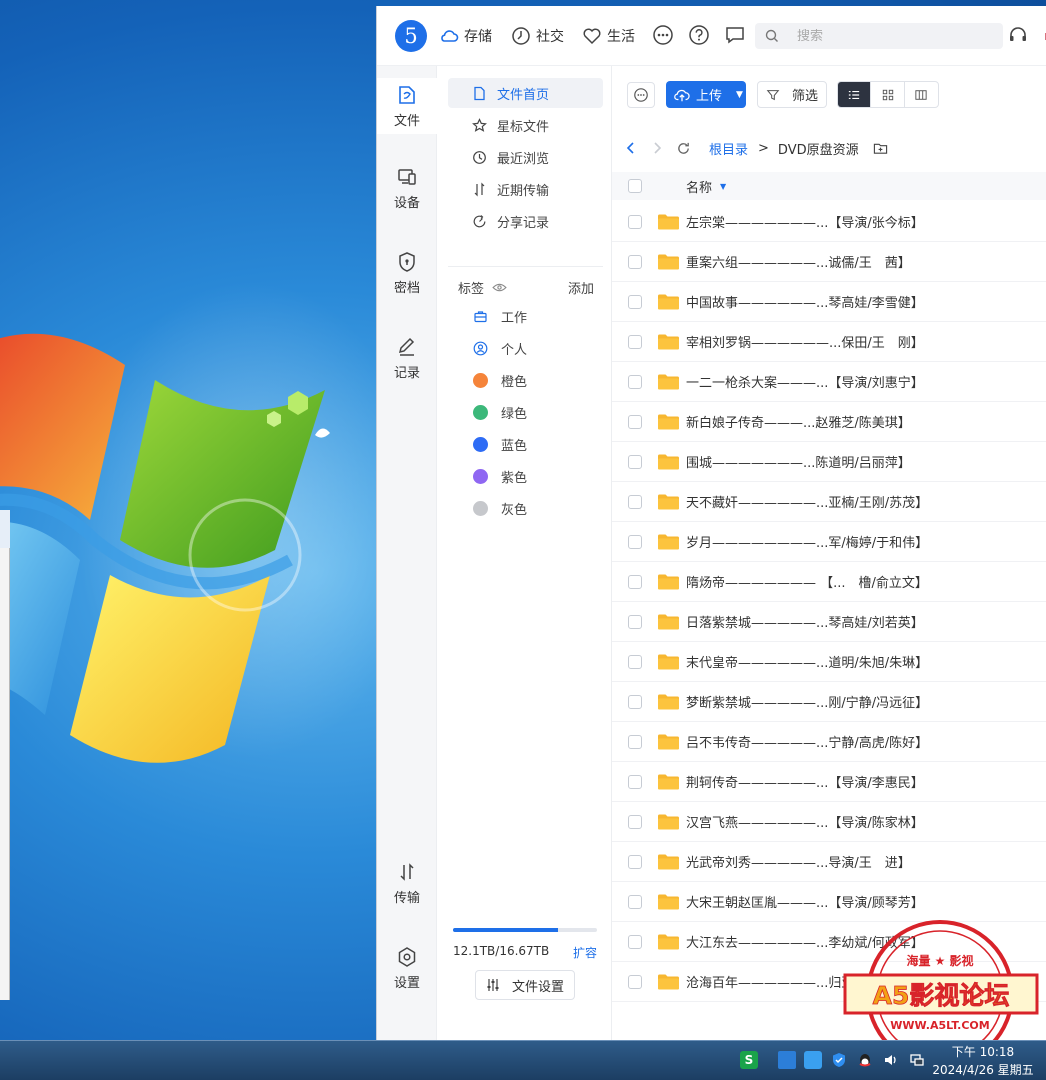  Describe the element at coordinates (500, 412) in the screenshot. I see `tag-green: 绿色` at that location.